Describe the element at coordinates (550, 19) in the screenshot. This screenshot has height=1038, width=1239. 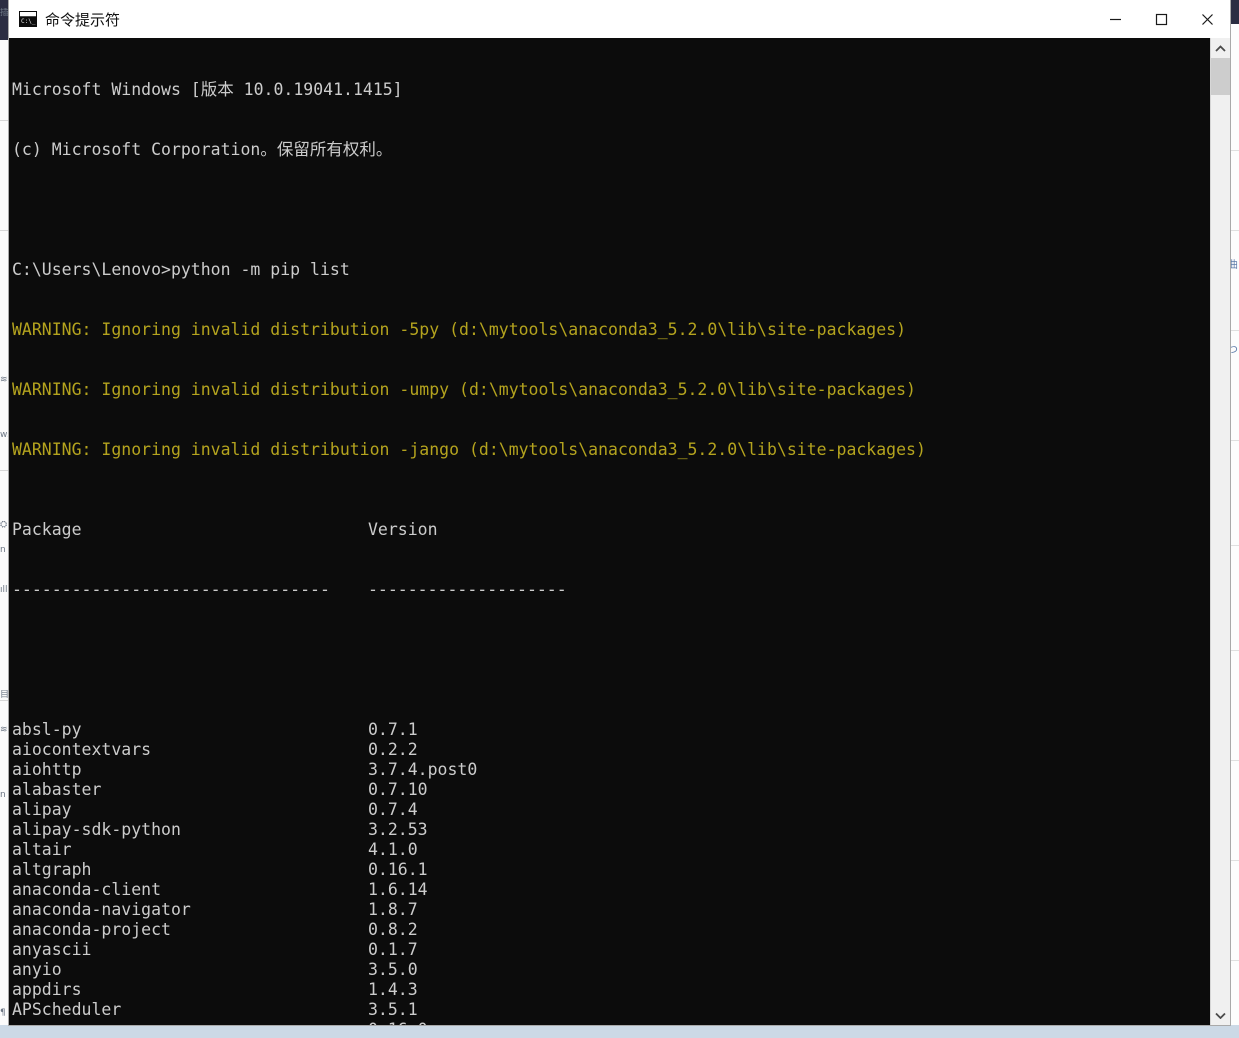
I see `title-bar-left: C:\_ 命令提示符` at that location.